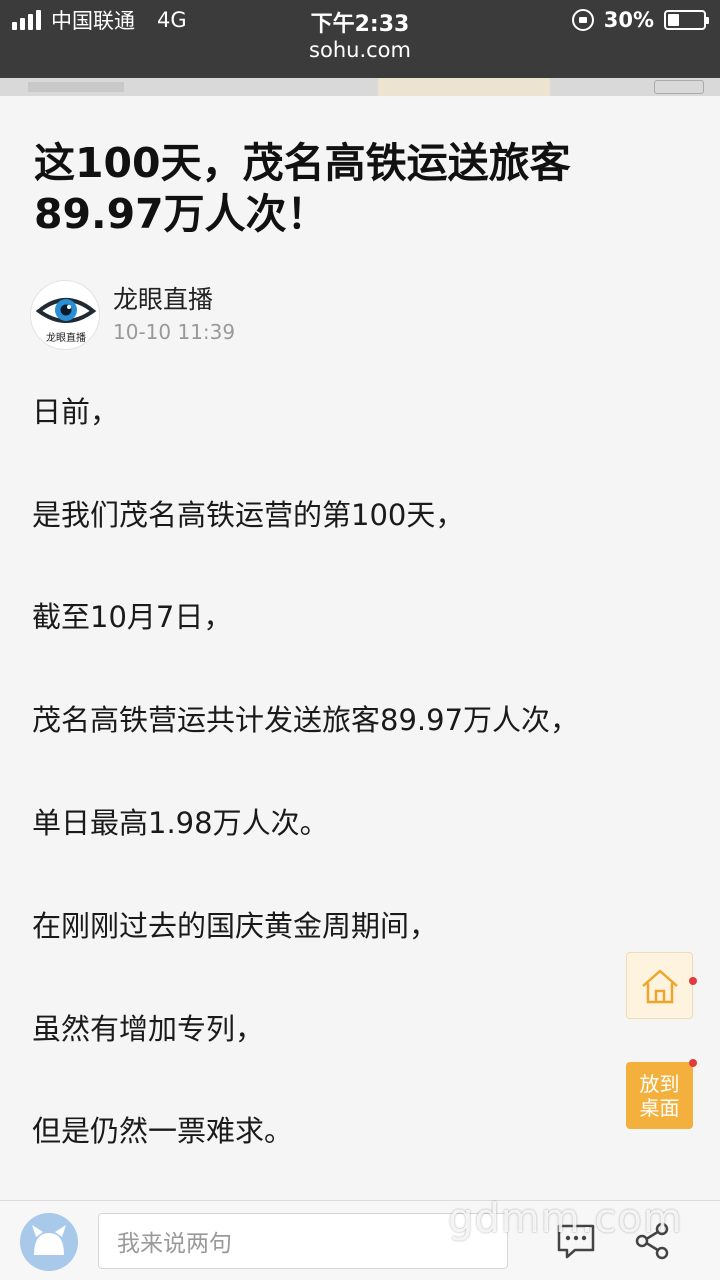 This screenshot has width=720, height=1280. I want to click on desk-label-line1: 放到, so click(659, 1083).